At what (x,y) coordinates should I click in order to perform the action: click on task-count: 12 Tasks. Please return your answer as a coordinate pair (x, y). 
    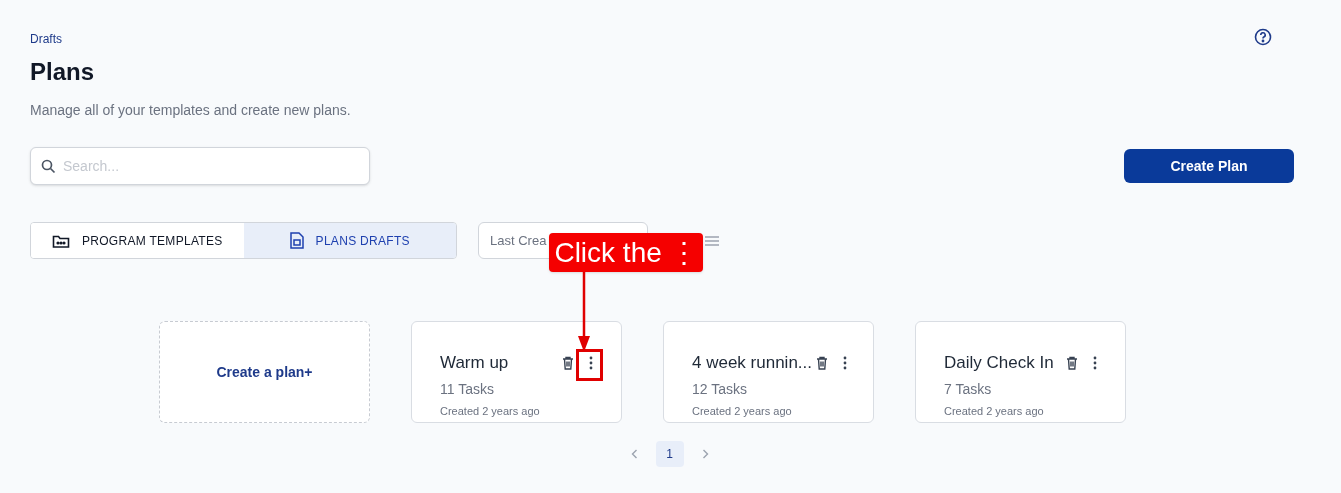
    Looking at the image, I should click on (720, 389).